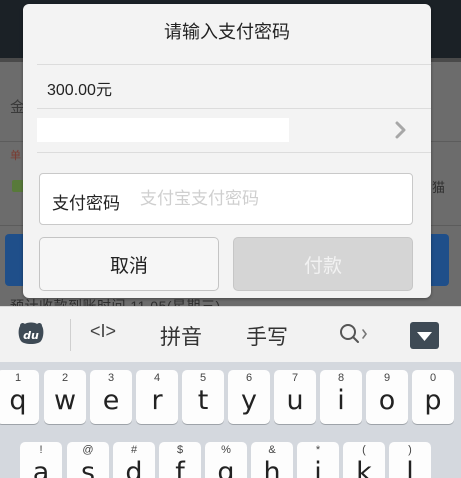 Image resolution: width=461 pixels, height=478 pixels. Describe the element at coordinates (226, 450) in the screenshot. I see `key-symbol-hint: %` at that location.